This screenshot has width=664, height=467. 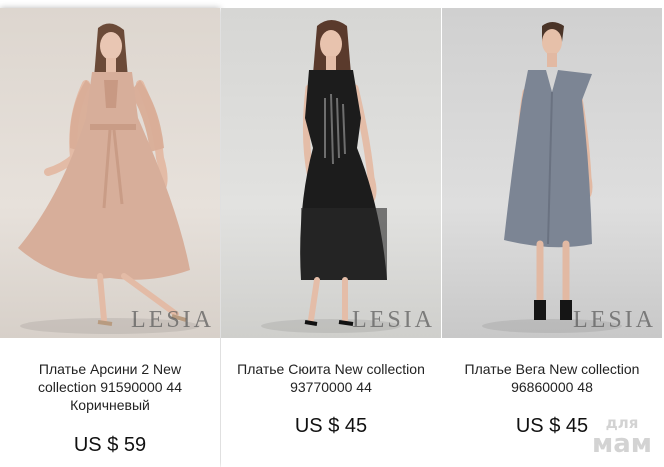 I want to click on product-price: US $ 45, so click(x=331, y=426).